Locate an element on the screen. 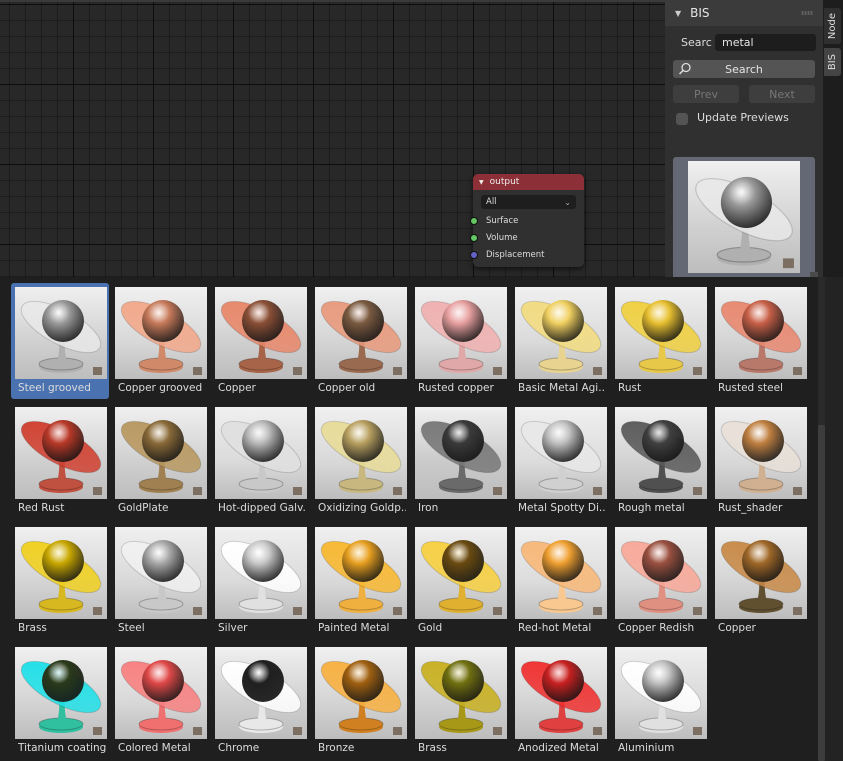  material-label: Steel is located at coordinates (131, 628).